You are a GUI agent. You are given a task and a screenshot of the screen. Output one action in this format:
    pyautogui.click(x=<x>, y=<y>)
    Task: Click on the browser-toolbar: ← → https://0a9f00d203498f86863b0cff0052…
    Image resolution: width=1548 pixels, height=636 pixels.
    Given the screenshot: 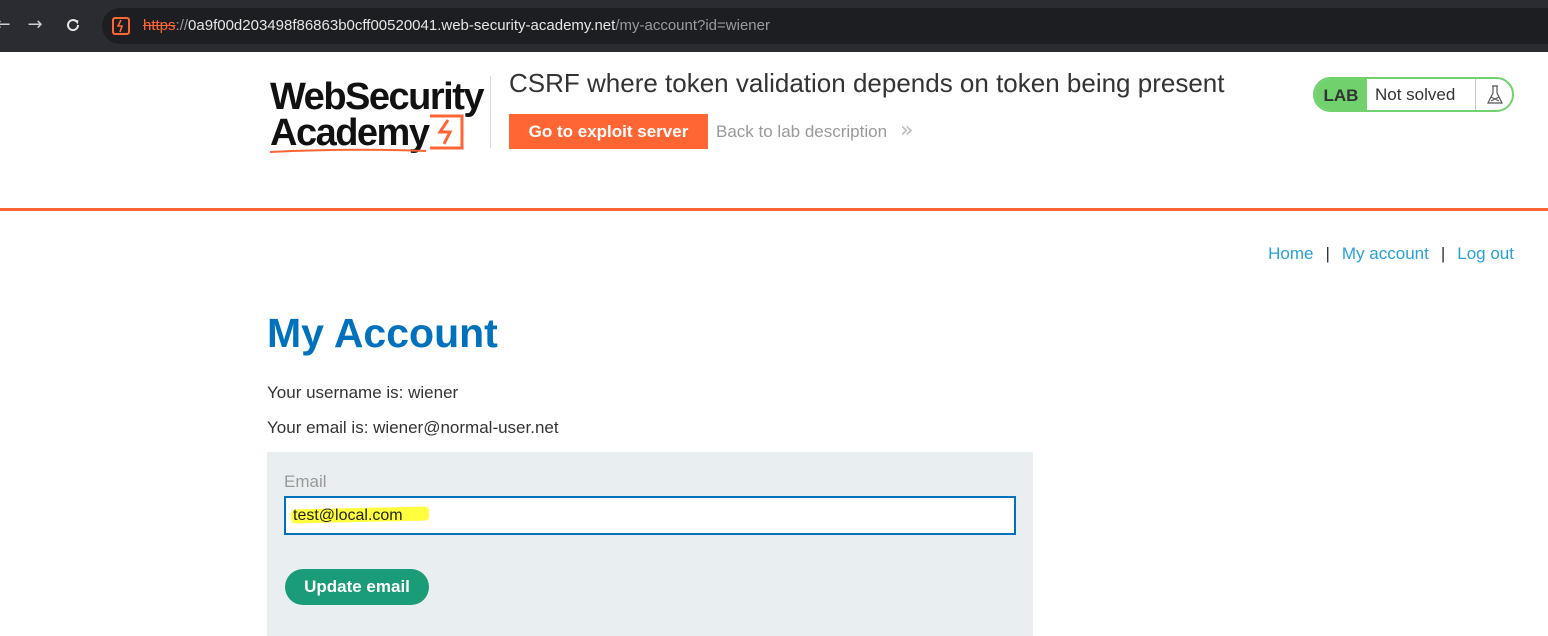 What is the action you would take?
    pyautogui.click(x=774, y=26)
    